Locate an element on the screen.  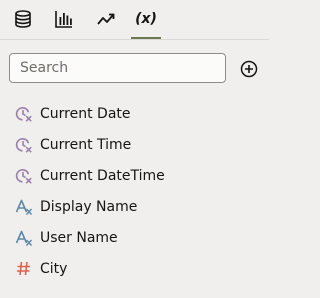
list-item: City is located at coordinates (134, 268).